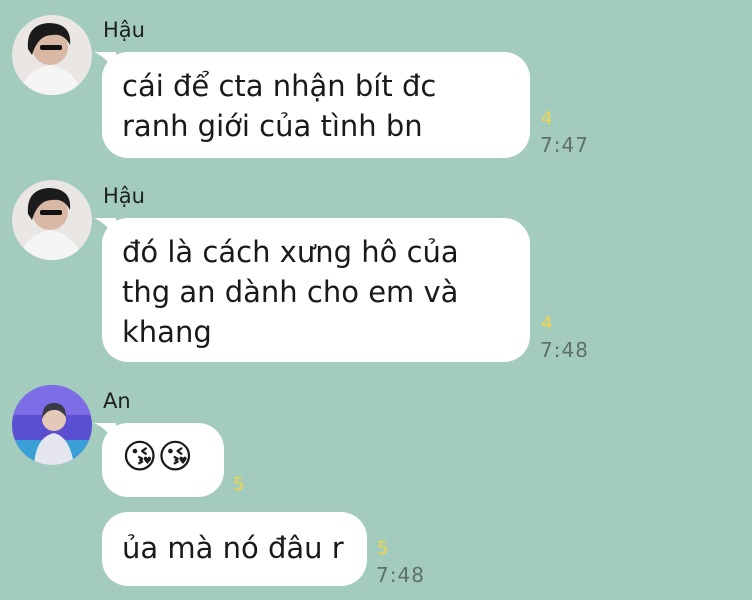 Image resolution: width=752 pixels, height=600 pixels. I want to click on message-text-line: ủa mà nó đâu r, so click(233, 548).